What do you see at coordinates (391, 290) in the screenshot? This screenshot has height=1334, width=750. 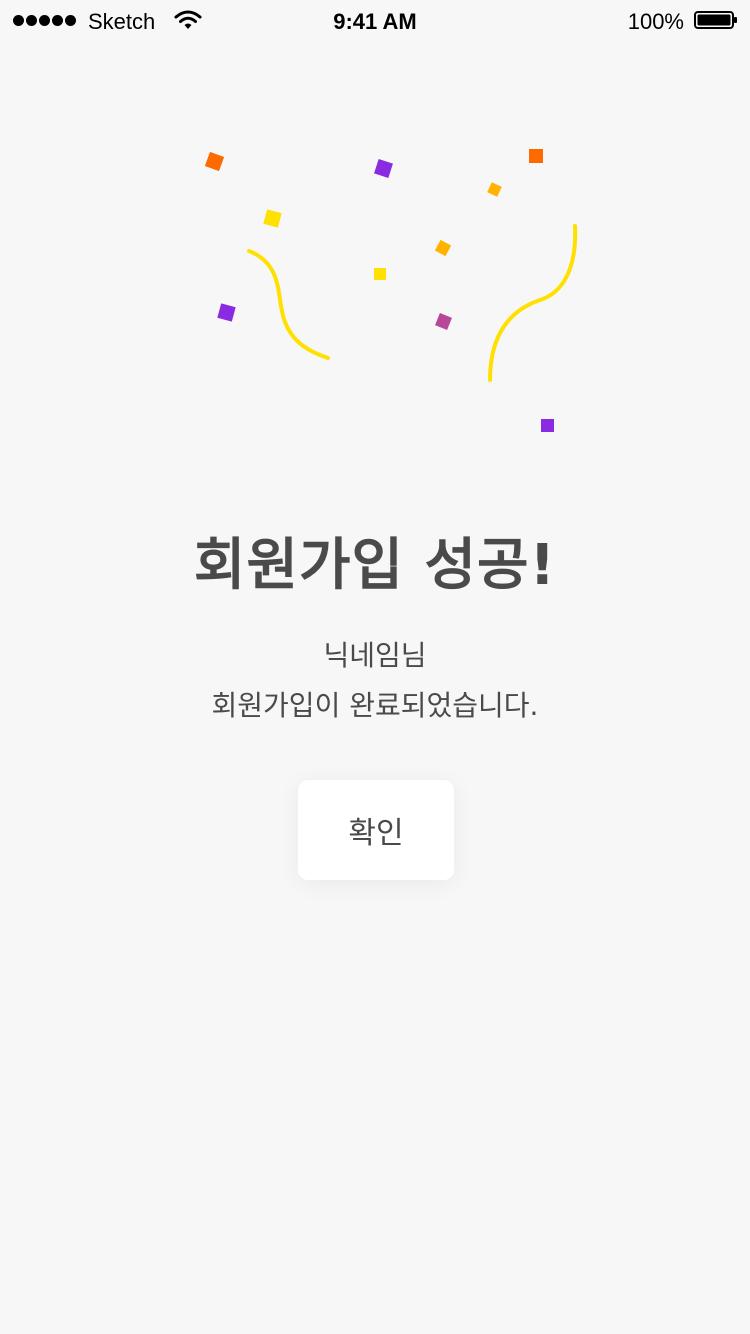 I see `confetti-icon` at bounding box center [391, 290].